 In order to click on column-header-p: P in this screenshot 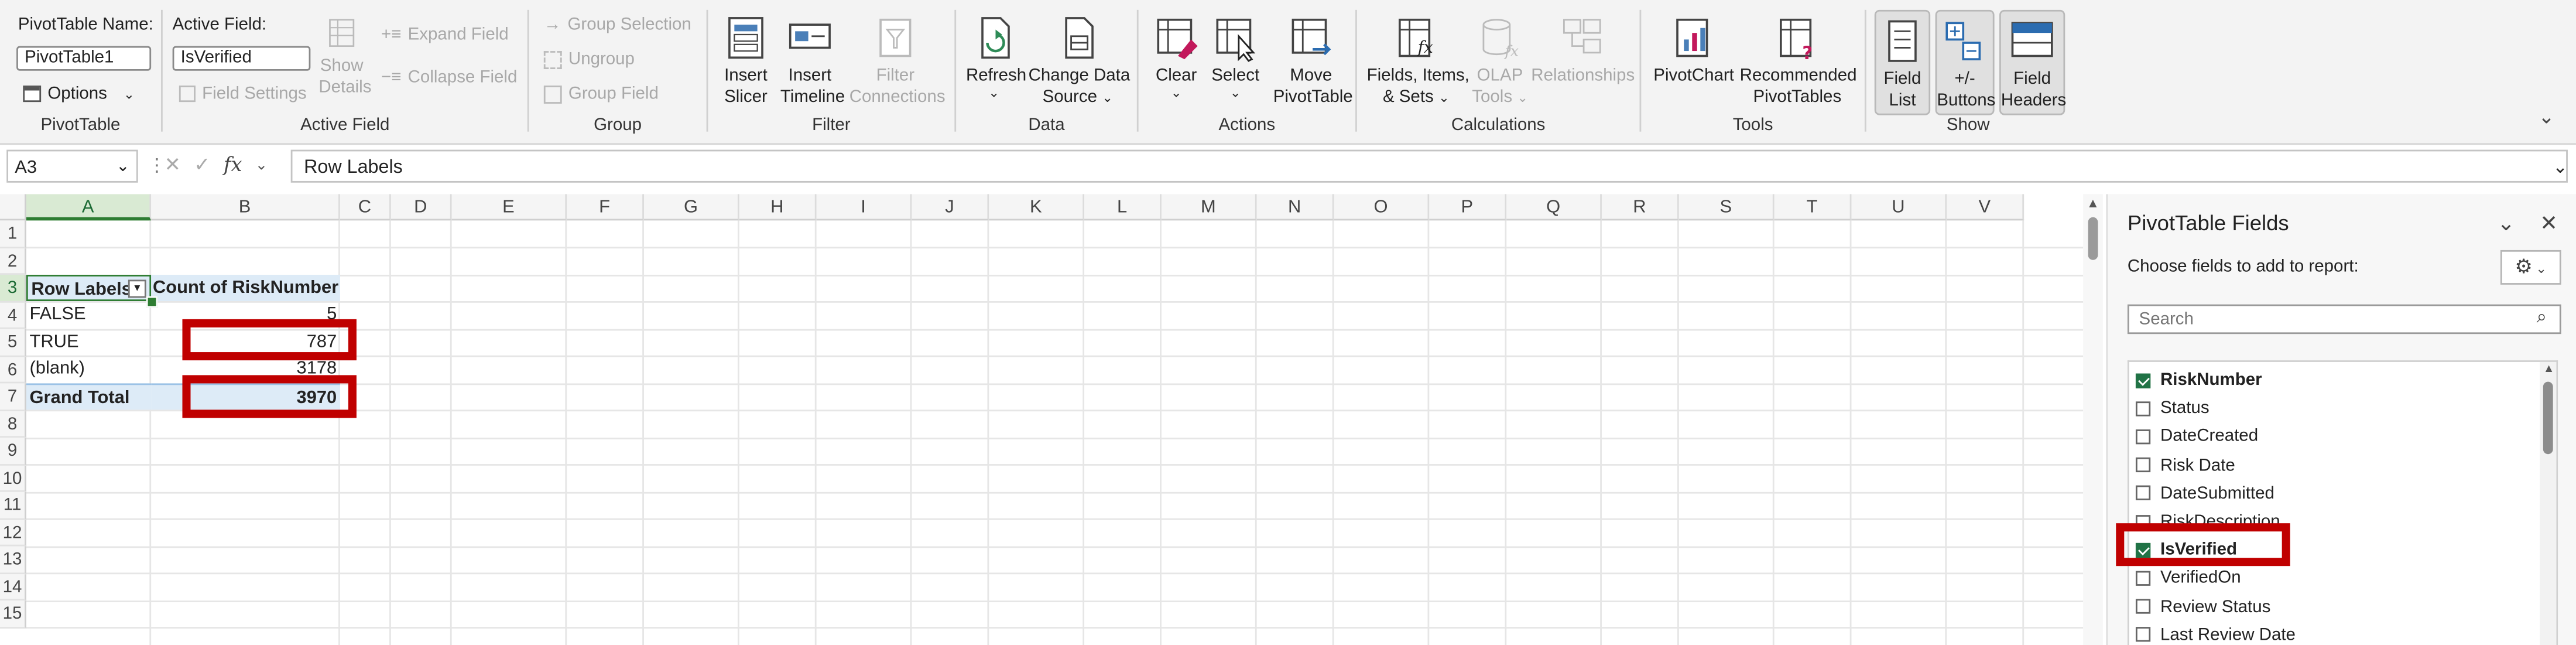, I will do `click(1468, 207)`.